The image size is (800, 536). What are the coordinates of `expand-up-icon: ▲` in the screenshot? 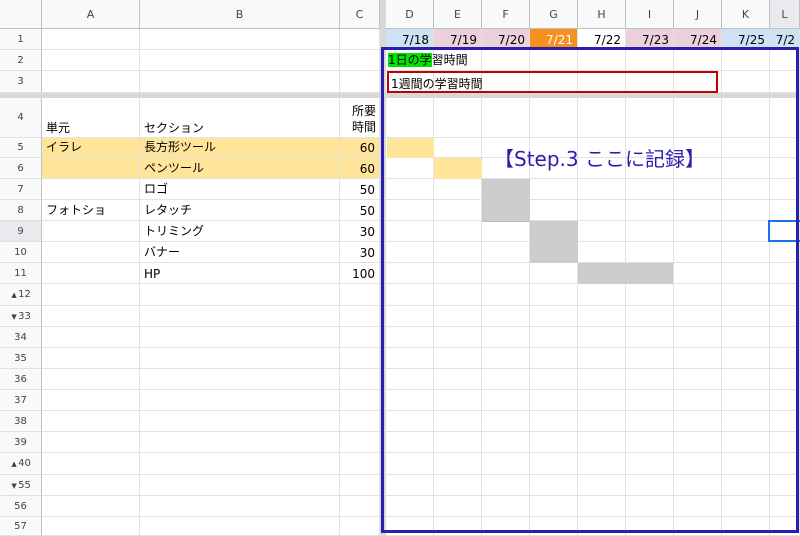 It's located at (14, 464).